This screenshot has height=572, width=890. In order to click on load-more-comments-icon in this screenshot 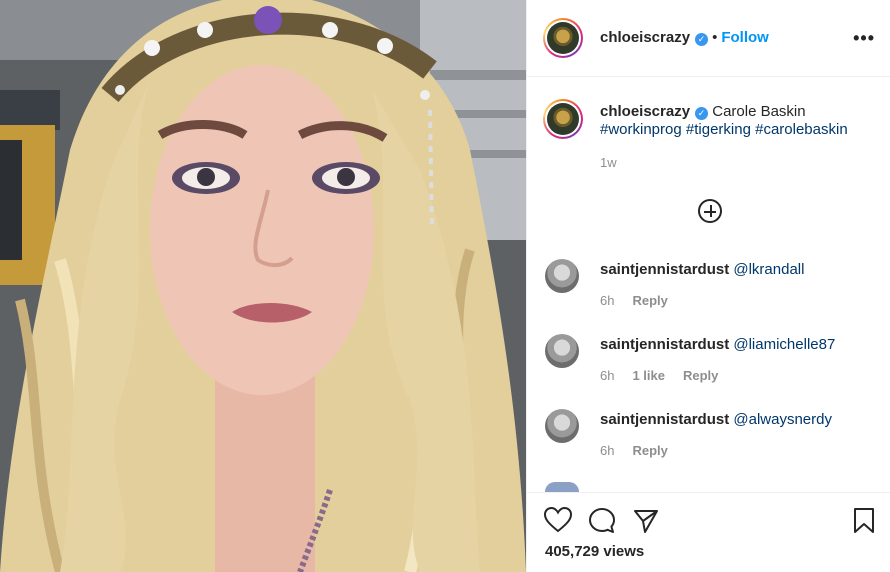, I will do `click(710, 211)`.